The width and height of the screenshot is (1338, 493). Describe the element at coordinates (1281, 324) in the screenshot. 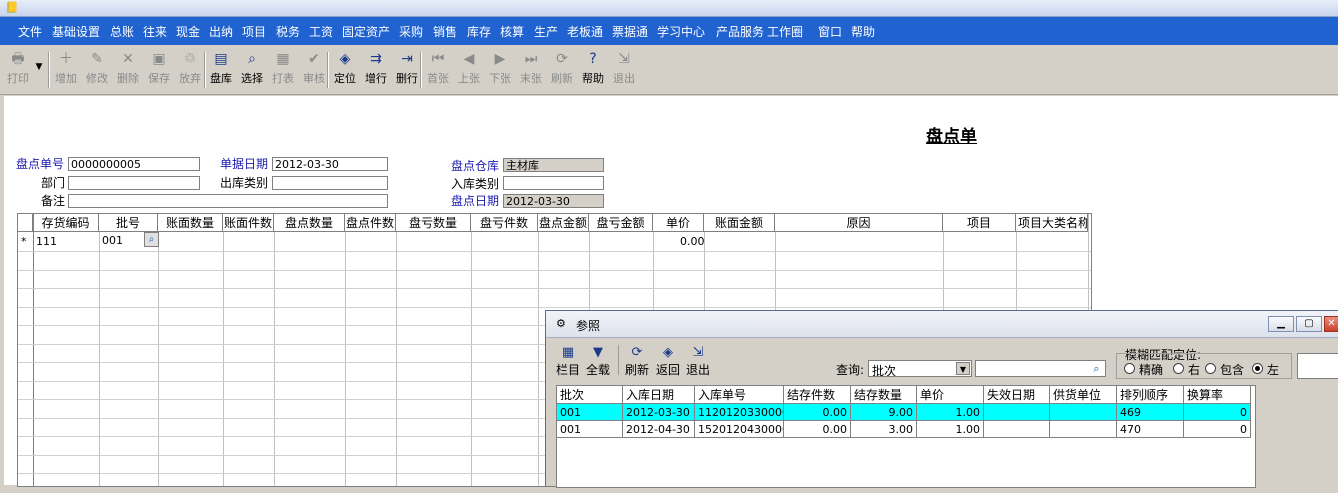

I see `minimize-icon: ▁` at that location.